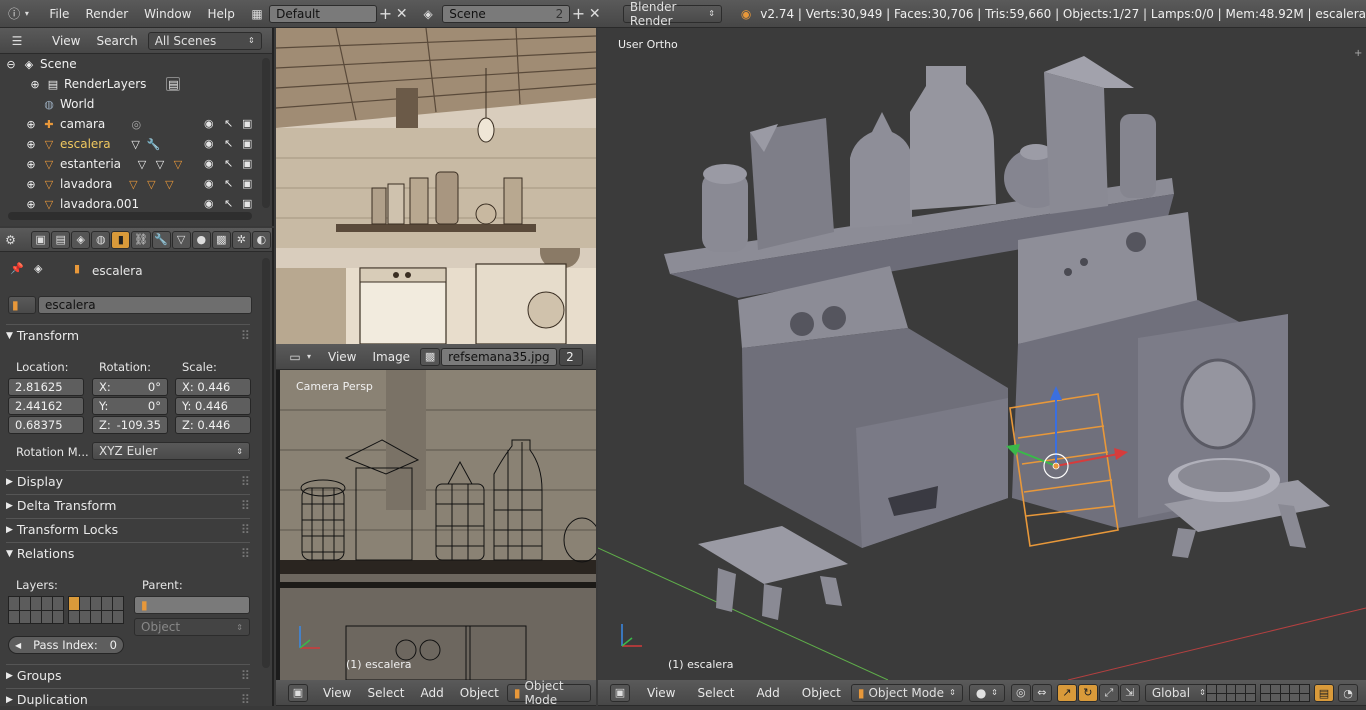  I want to click on image-menu-image: Image, so click(391, 357).